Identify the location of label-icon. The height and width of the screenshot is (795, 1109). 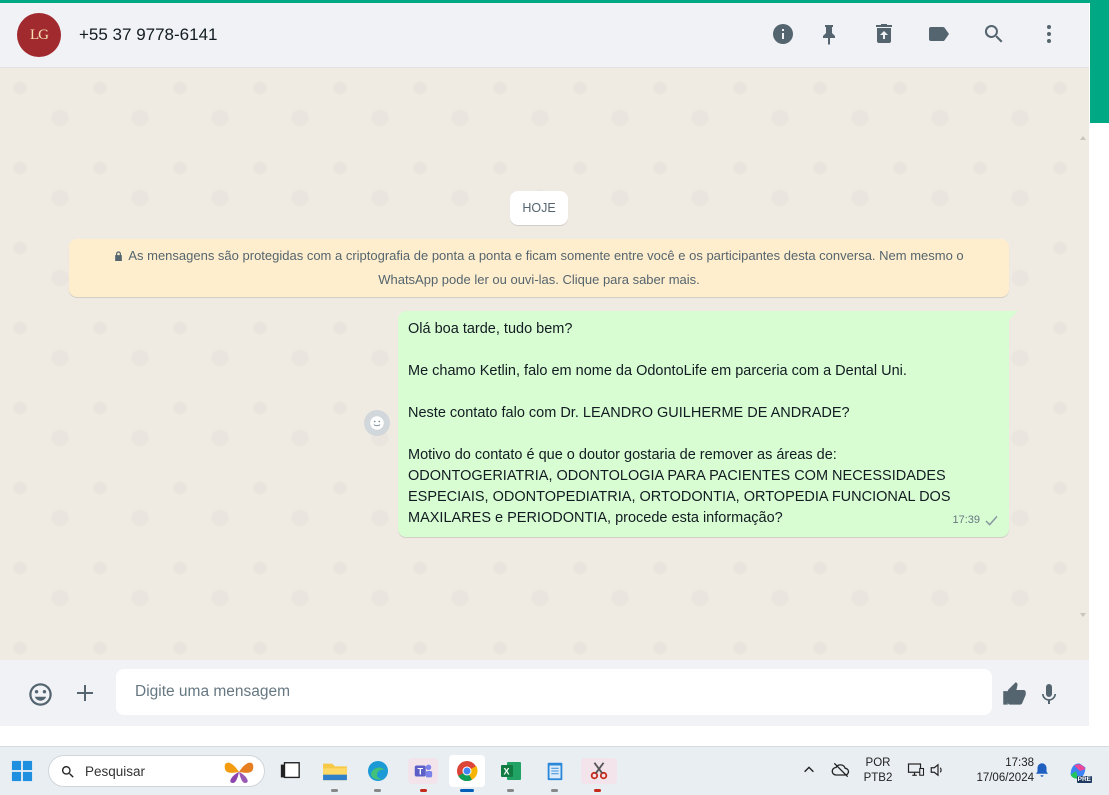
(939, 34).